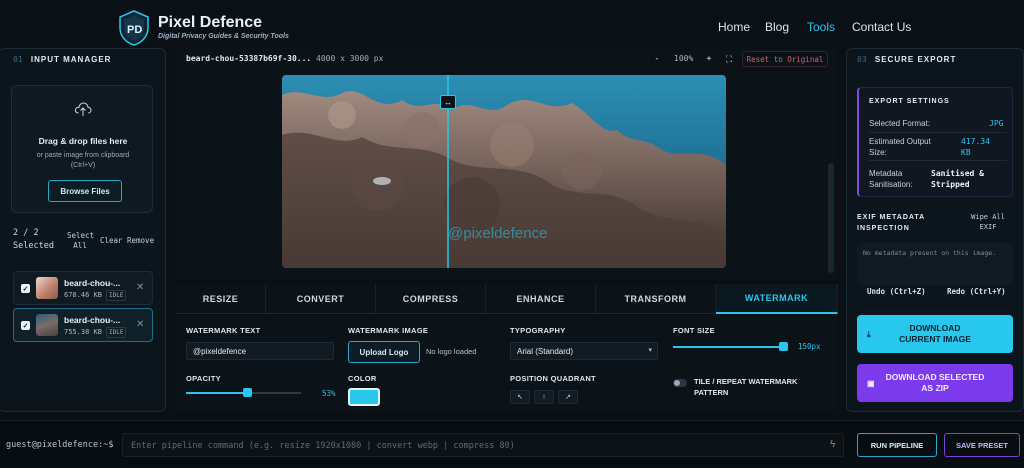 This screenshot has height=468, width=1024. I want to click on dropzone-subtitle: or paste image from clipboard (Ctrl+V), so click(83, 160).